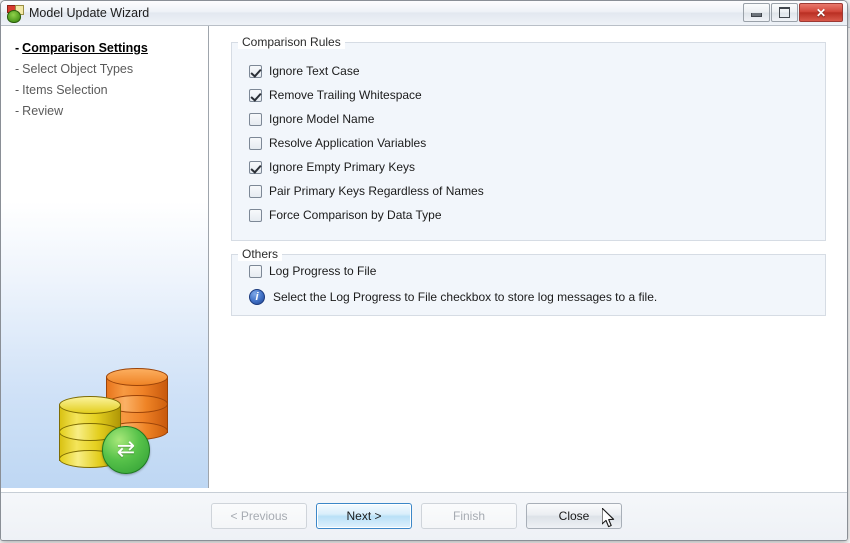  I want to click on sync-icon: ⇄, so click(126, 450).